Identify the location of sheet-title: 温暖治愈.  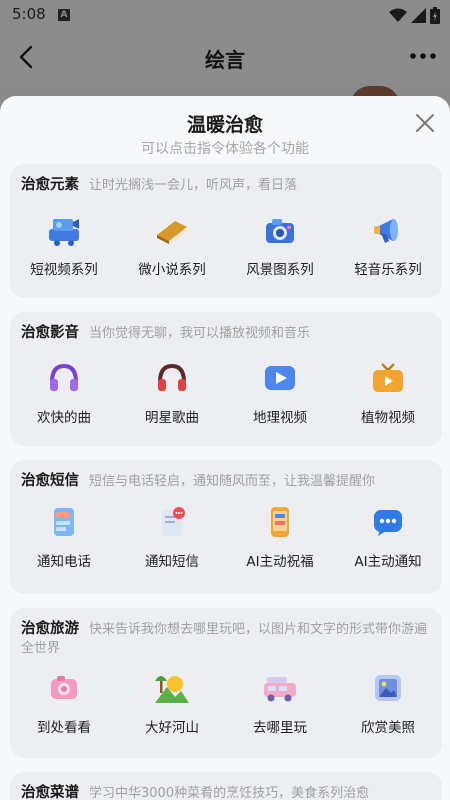
(224, 125).